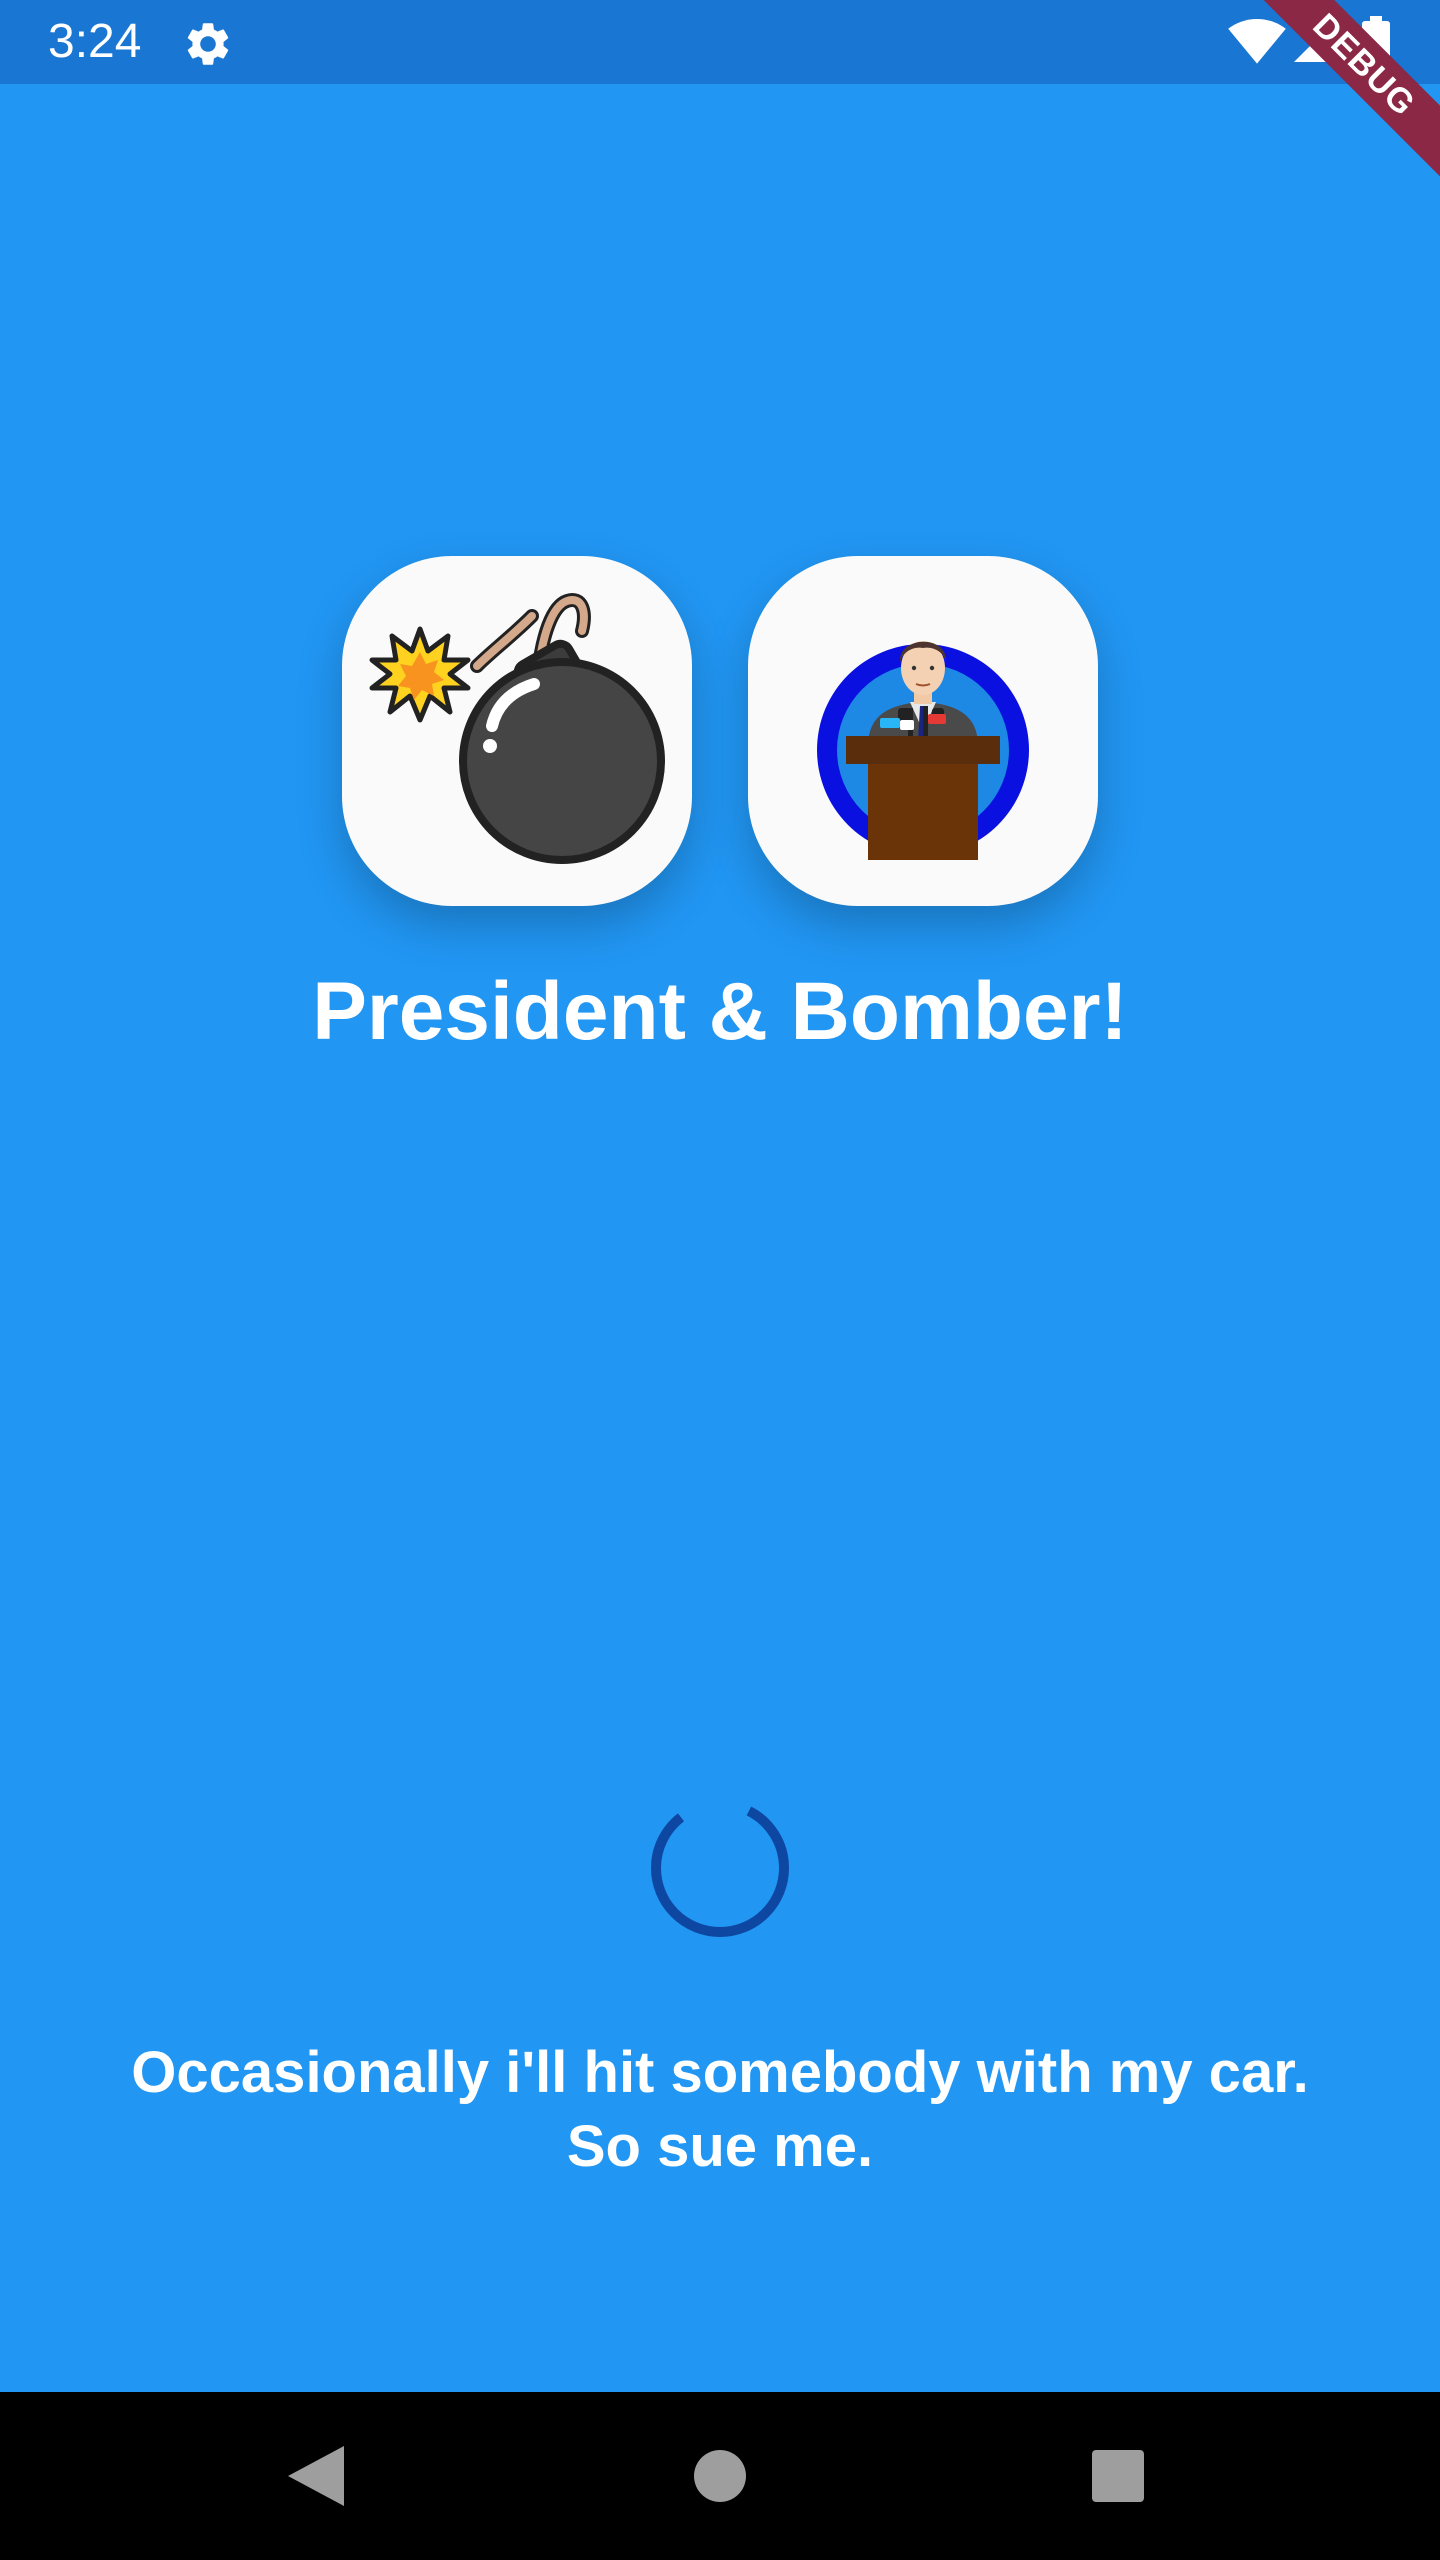 Image resolution: width=1440 pixels, height=2560 pixels. Describe the element at coordinates (1118, 2476) in the screenshot. I see `recents-icon` at that location.